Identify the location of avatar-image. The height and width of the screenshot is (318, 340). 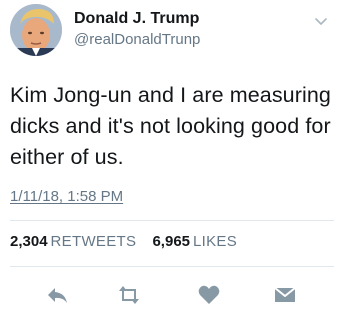
(36, 30).